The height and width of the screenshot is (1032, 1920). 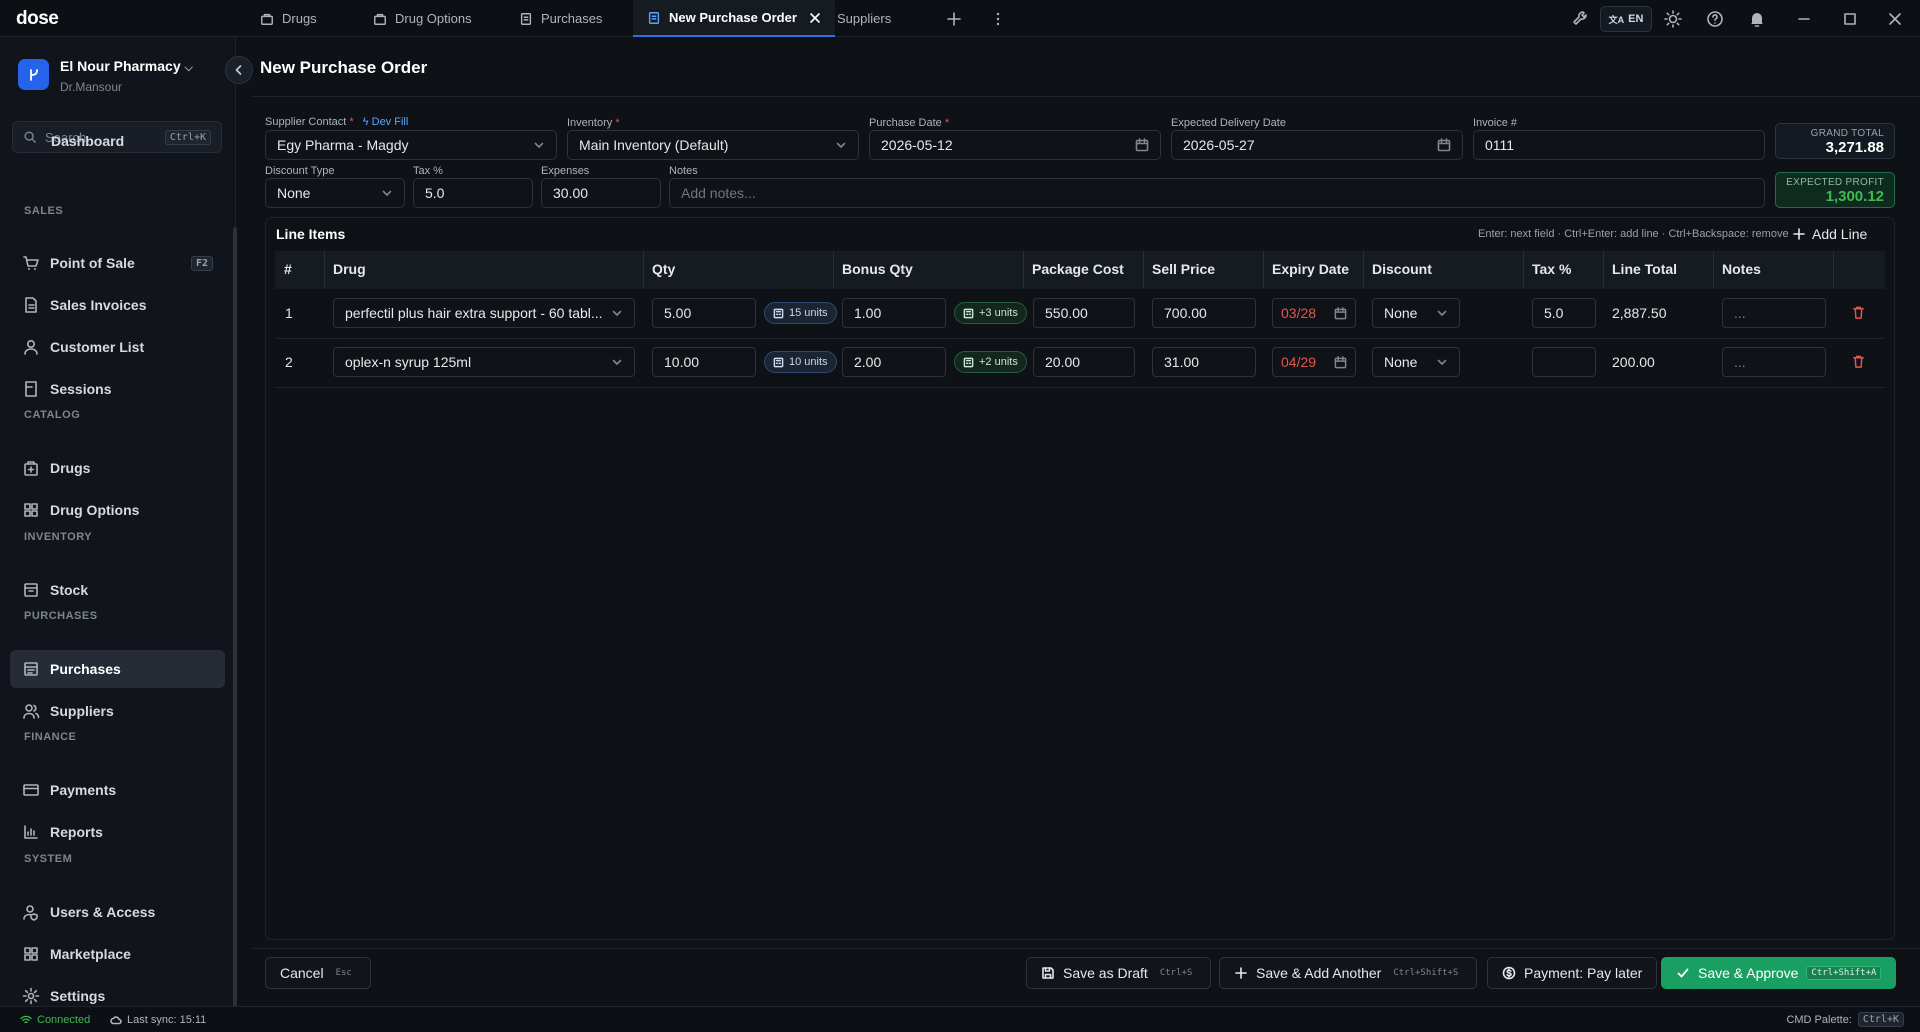 What do you see at coordinates (117, 954) in the screenshot?
I see `sidebar-item-marketplace: Marketplace` at bounding box center [117, 954].